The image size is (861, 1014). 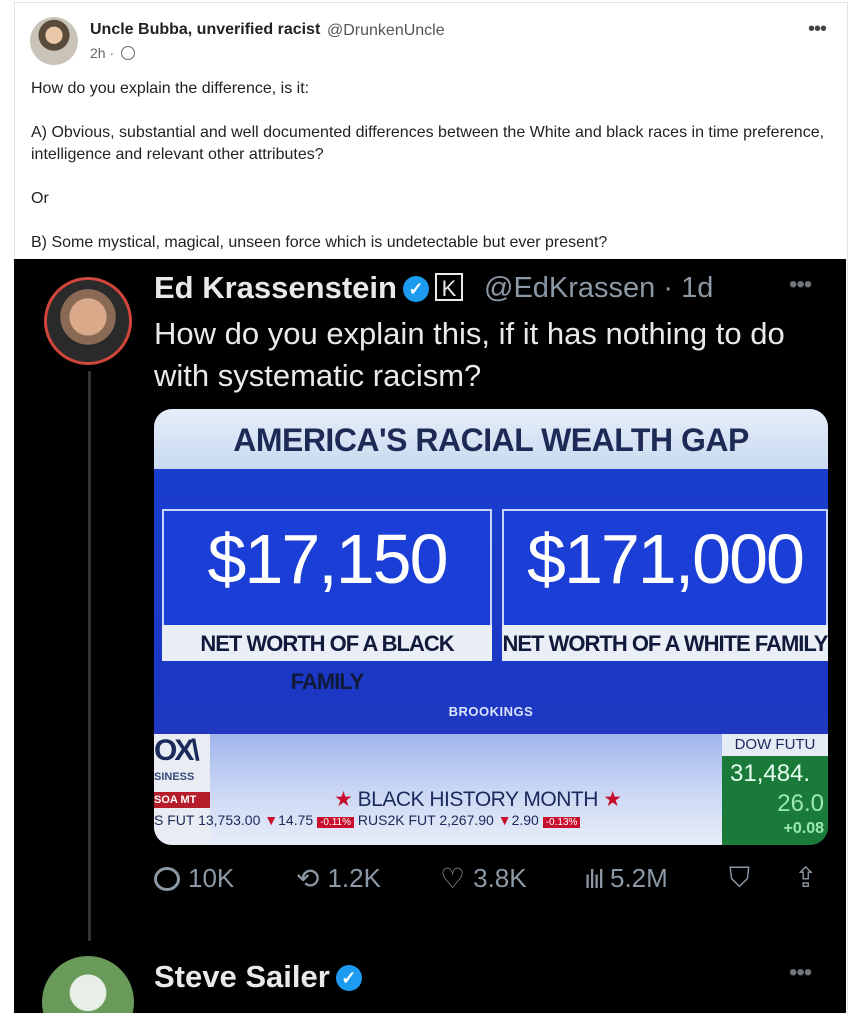 What do you see at coordinates (491, 439) in the screenshot?
I see `graphic-title: AMERICA'S RACIAL WEALTH GAP` at bounding box center [491, 439].